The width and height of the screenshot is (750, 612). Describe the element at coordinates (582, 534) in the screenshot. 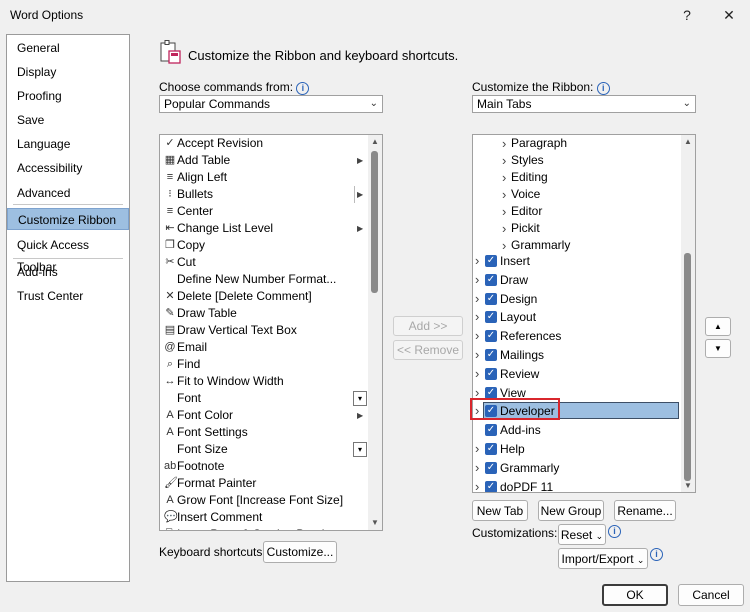

I see `reset-dropdown-button: Reset ⌄` at that location.